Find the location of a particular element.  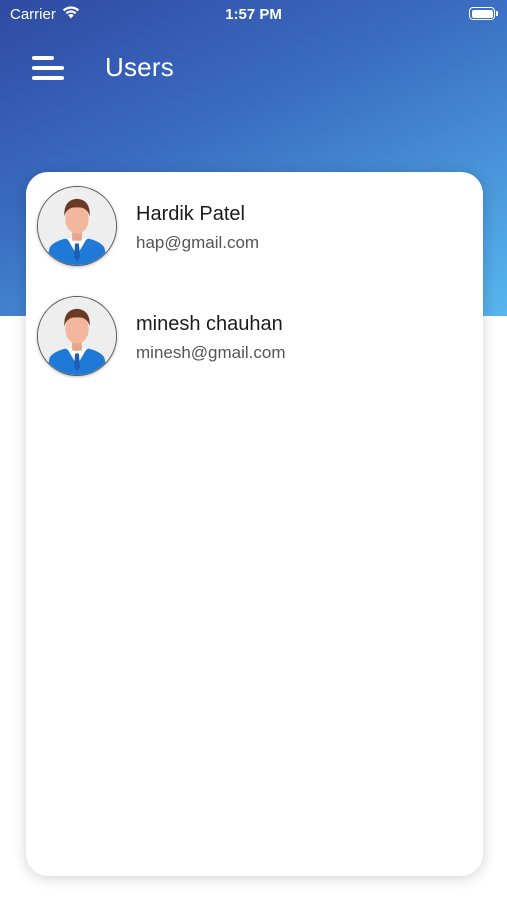

user-name: minesh chauhan is located at coordinates (209, 324).